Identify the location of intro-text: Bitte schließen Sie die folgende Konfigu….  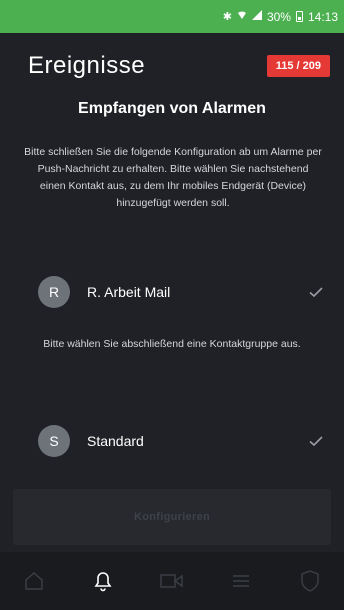
(173, 177).